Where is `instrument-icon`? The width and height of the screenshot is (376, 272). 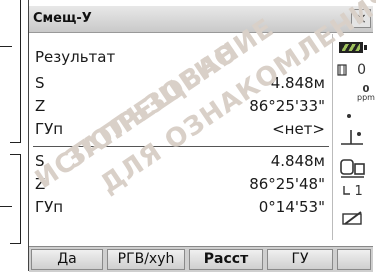
instrument-icon is located at coordinates (352, 168).